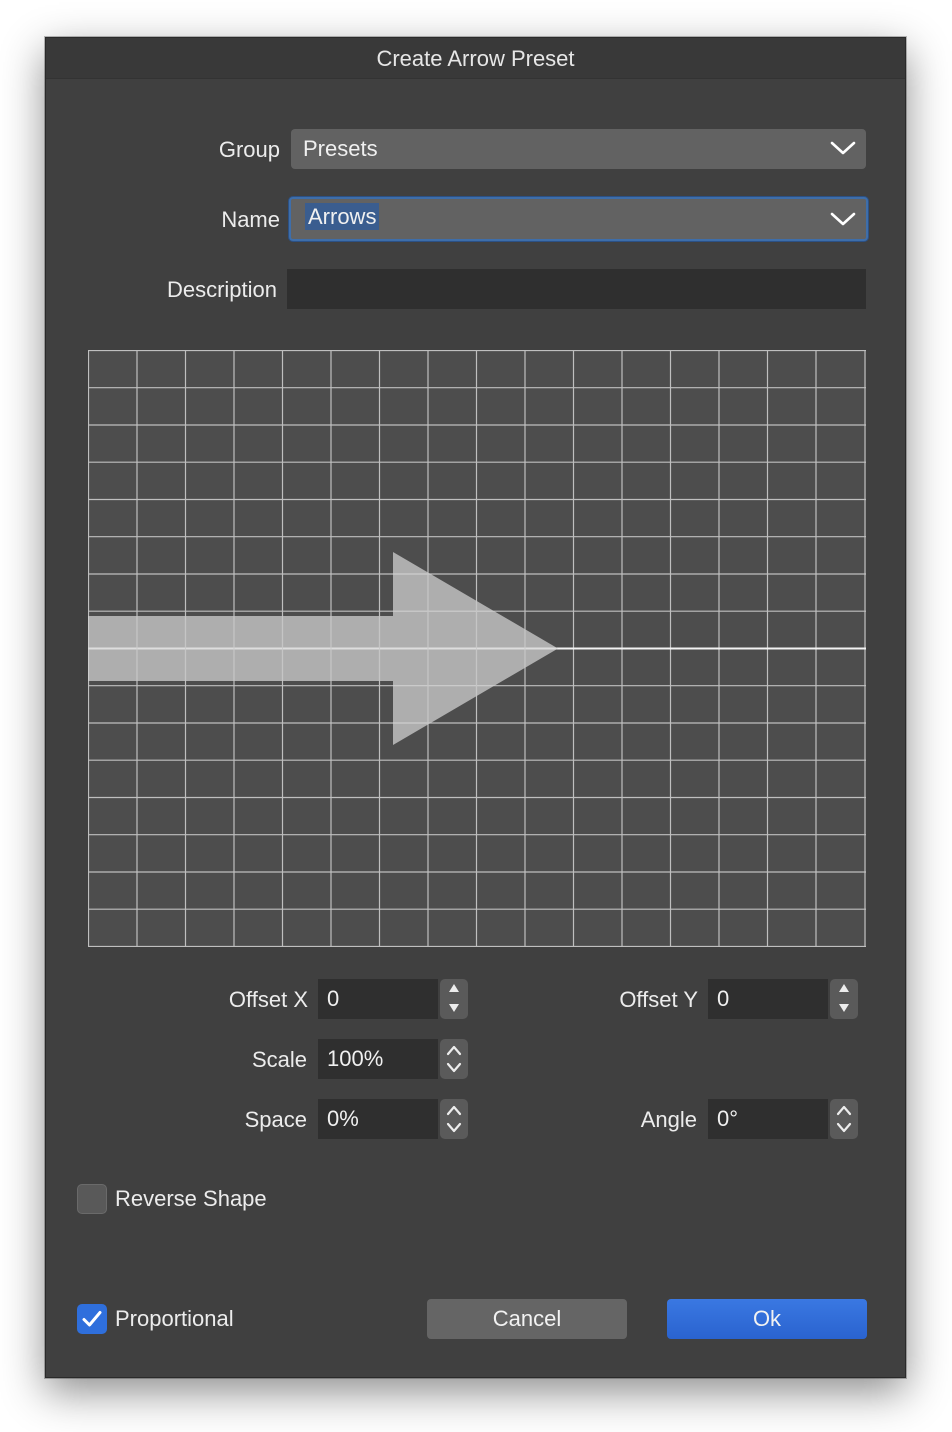  I want to click on offset-x-stepper, so click(454, 999).